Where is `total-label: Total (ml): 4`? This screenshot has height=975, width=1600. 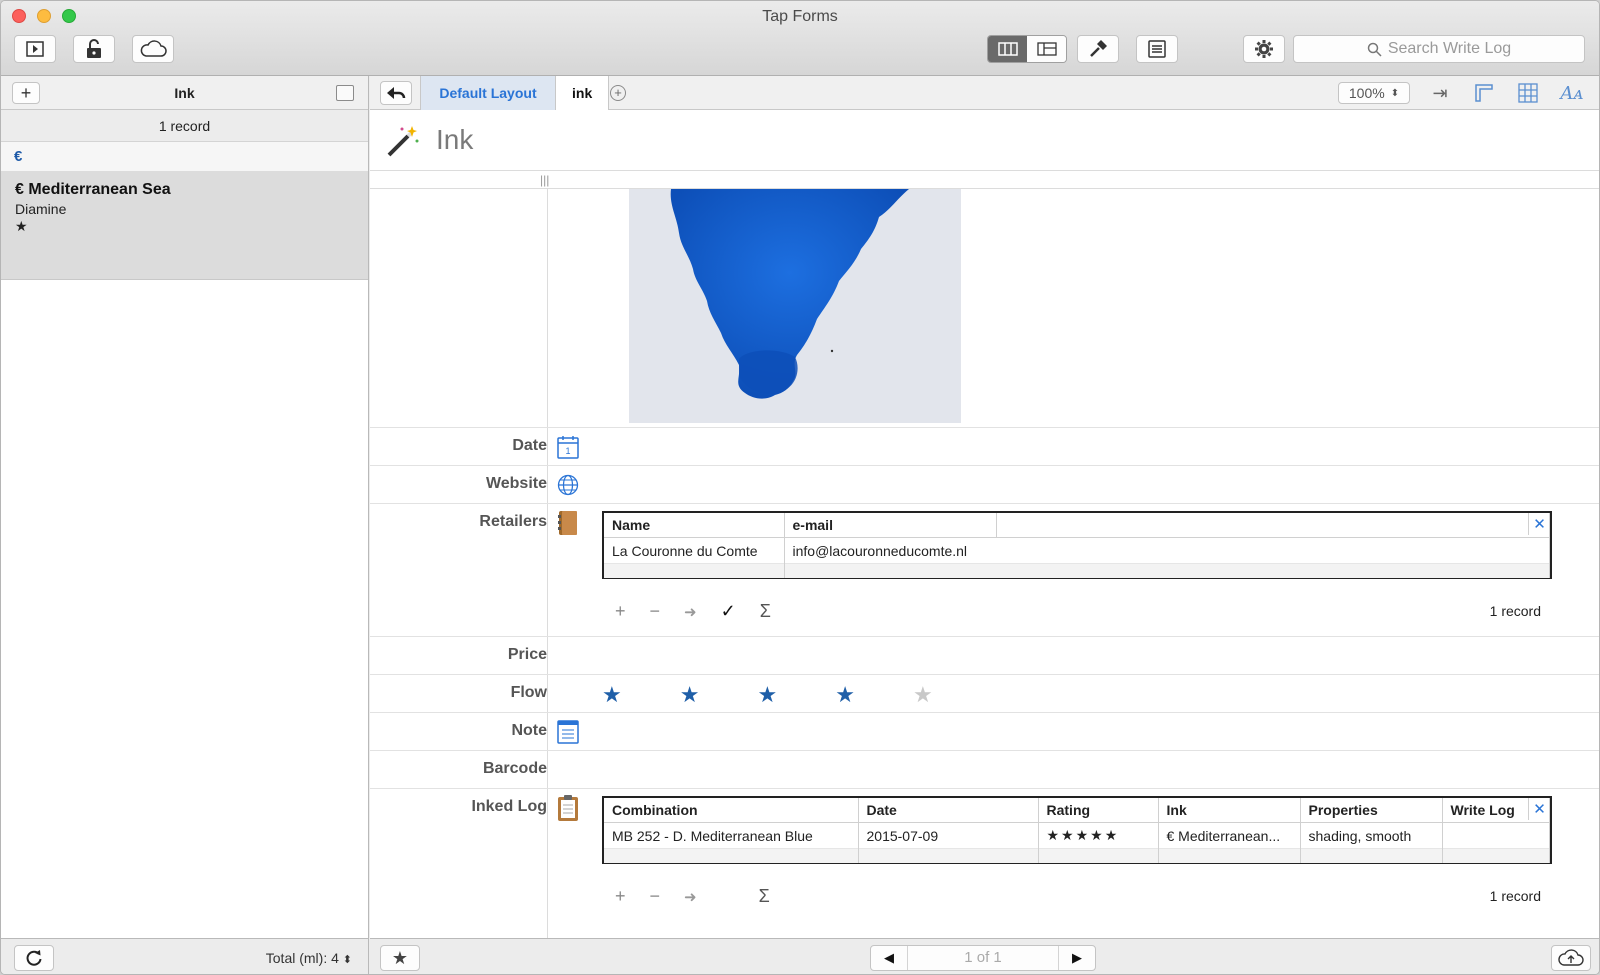 total-label: Total (ml): 4 is located at coordinates (302, 958).